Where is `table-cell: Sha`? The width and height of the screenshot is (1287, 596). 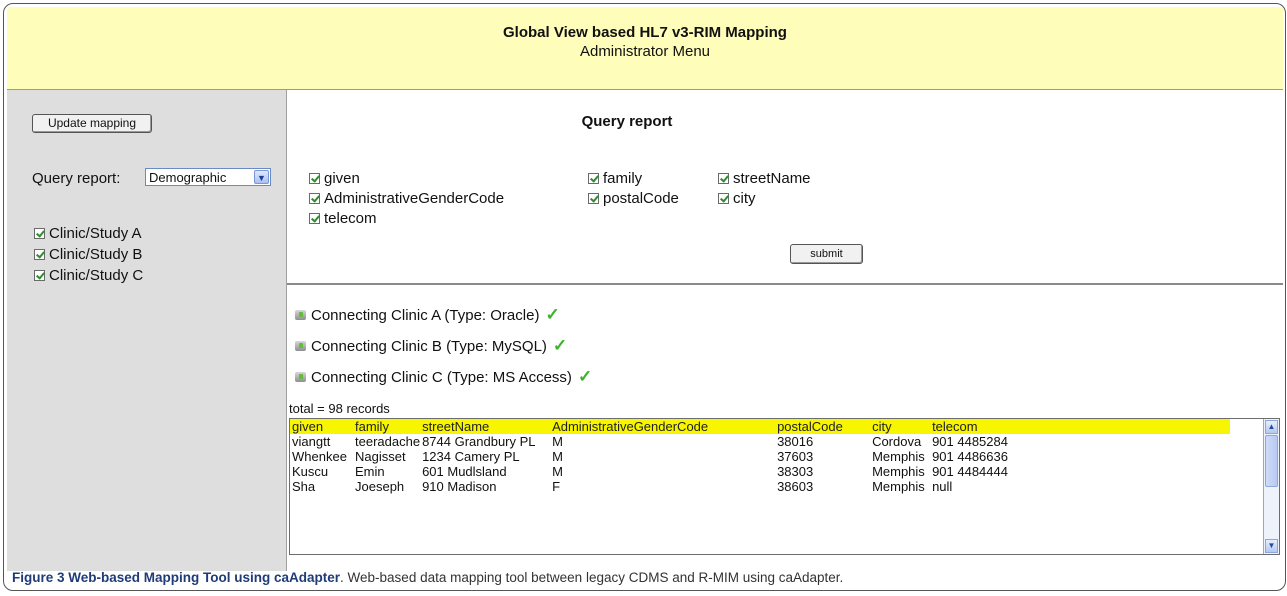
table-cell: Sha is located at coordinates (304, 486).